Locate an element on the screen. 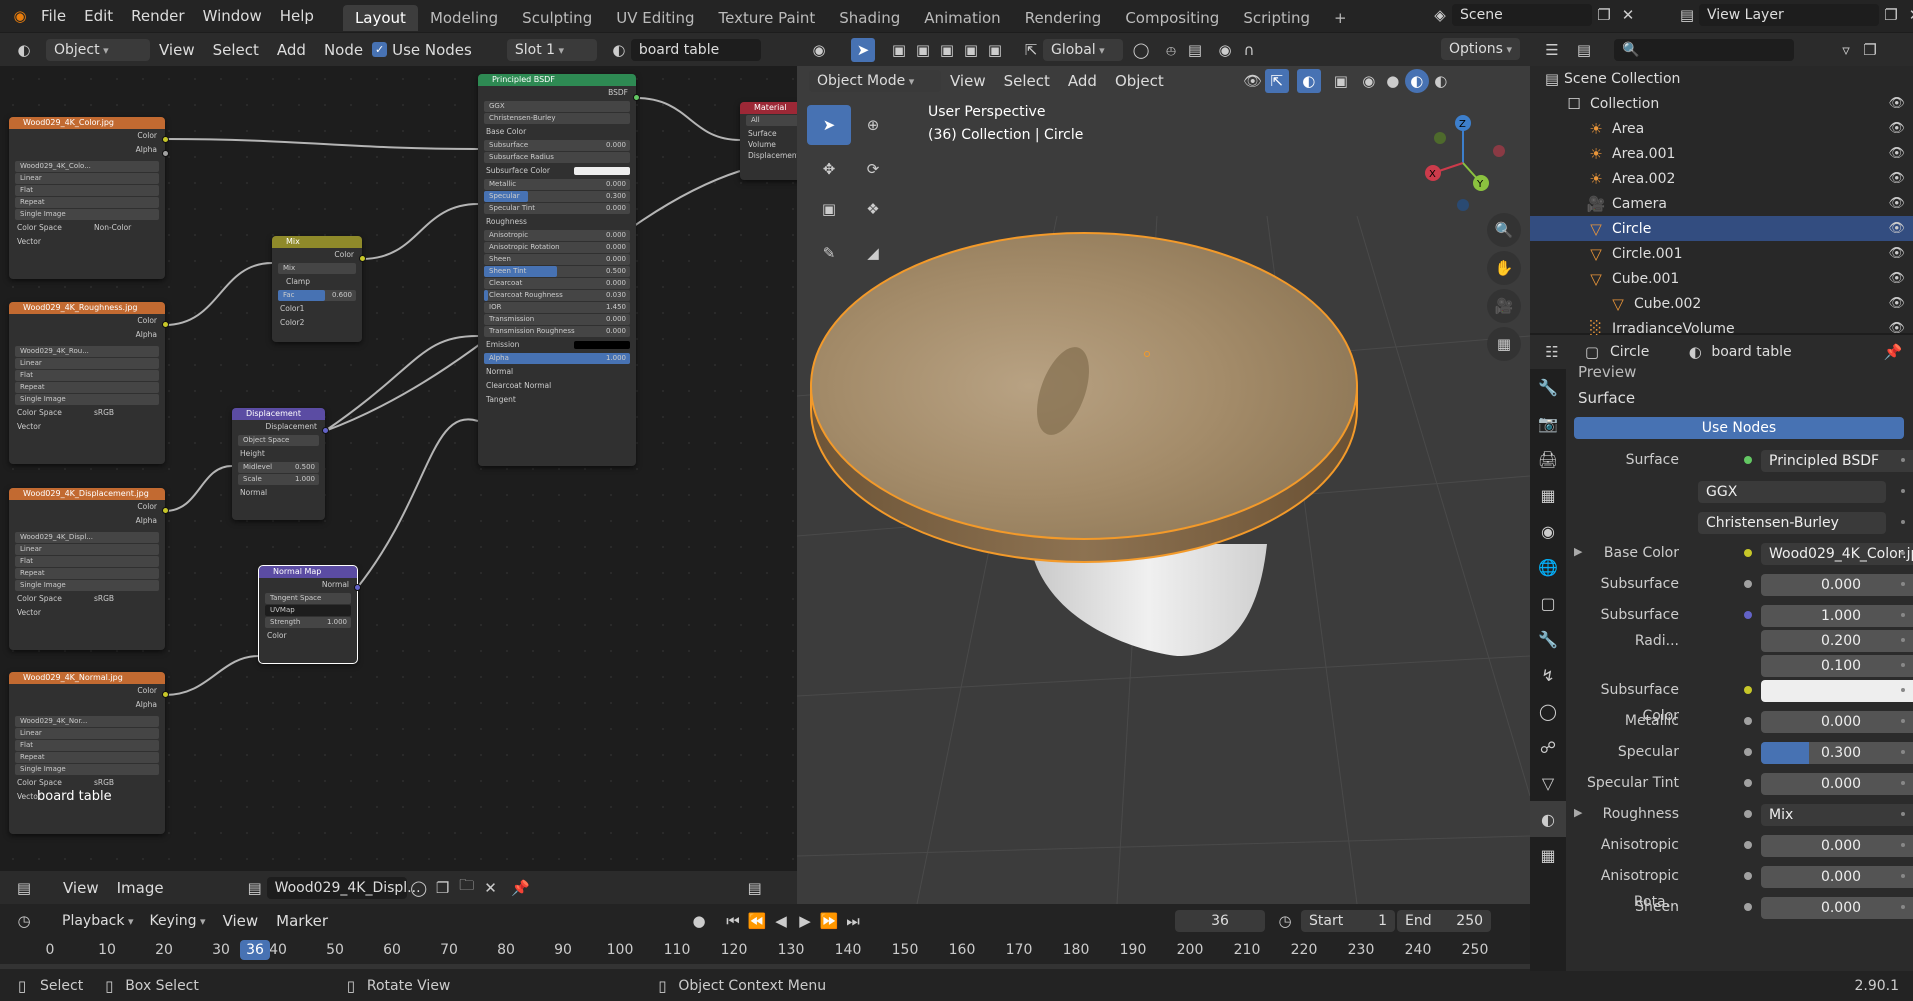 This screenshot has height=1001, width=1913. texture-tab-icon: ▦ is located at coordinates (1548, 855).